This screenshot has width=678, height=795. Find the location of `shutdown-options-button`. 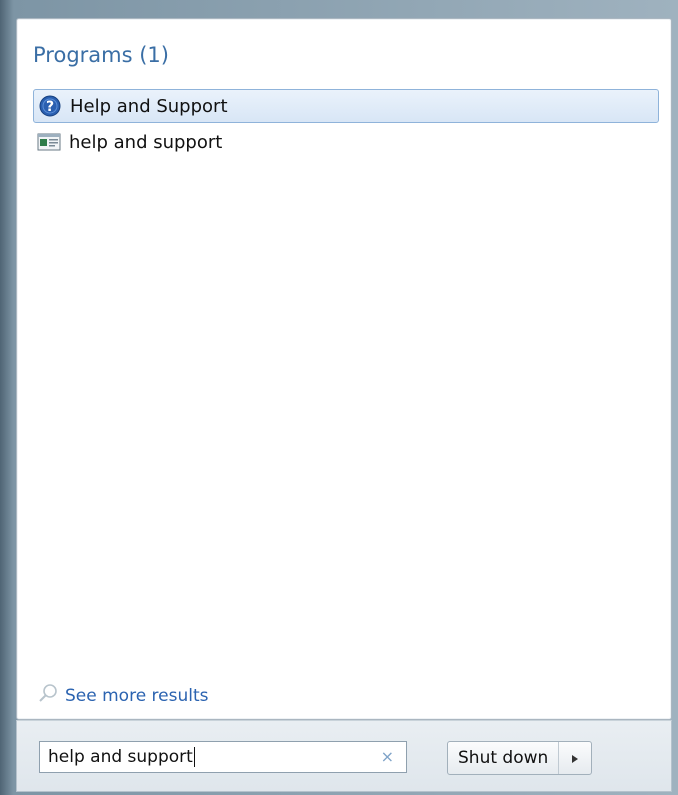

shutdown-options-button is located at coordinates (575, 758).